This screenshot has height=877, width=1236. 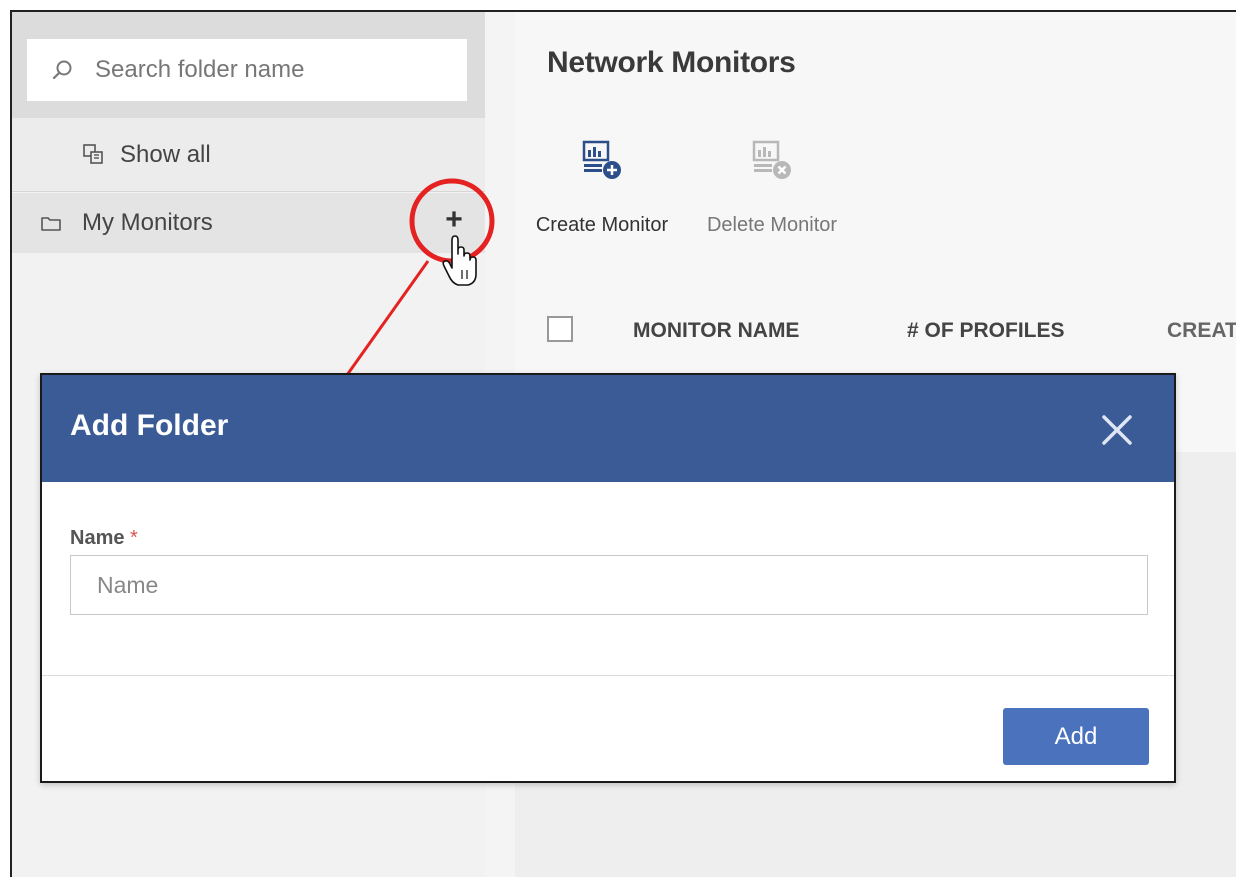 What do you see at coordinates (275, 70) in the screenshot?
I see `search-input` at bounding box center [275, 70].